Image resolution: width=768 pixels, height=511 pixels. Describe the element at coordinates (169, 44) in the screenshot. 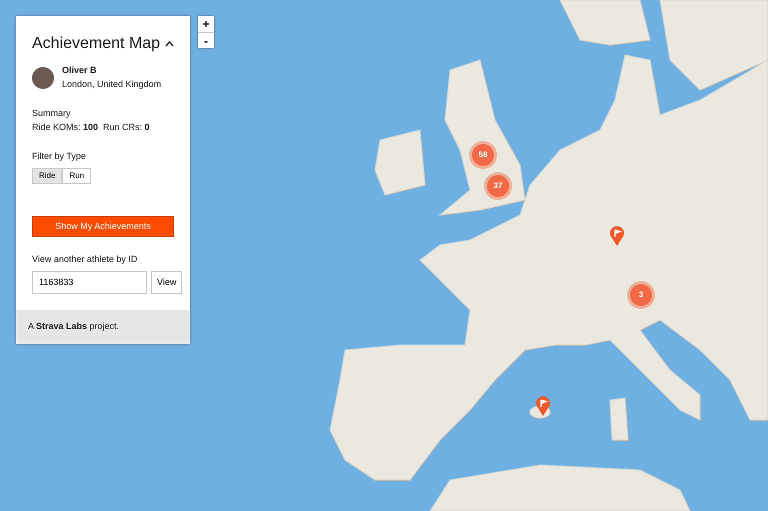

I see `chevron-up-icon` at that location.